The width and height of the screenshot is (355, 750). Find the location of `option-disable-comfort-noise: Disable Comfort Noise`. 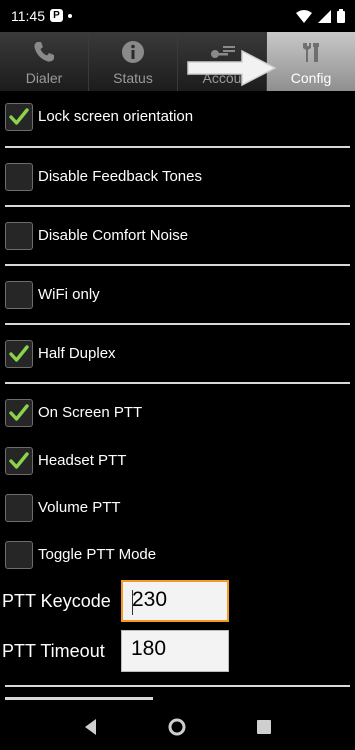

option-disable-comfort-noise: Disable Comfort Noise is located at coordinates (177, 238).